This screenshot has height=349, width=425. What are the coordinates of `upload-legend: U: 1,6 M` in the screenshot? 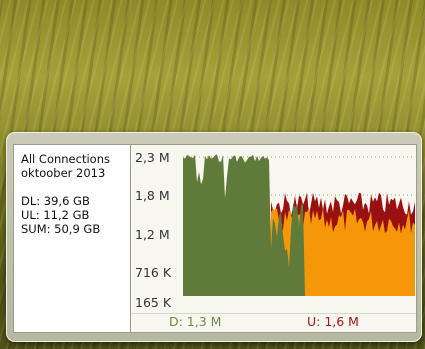 It's located at (333, 321).